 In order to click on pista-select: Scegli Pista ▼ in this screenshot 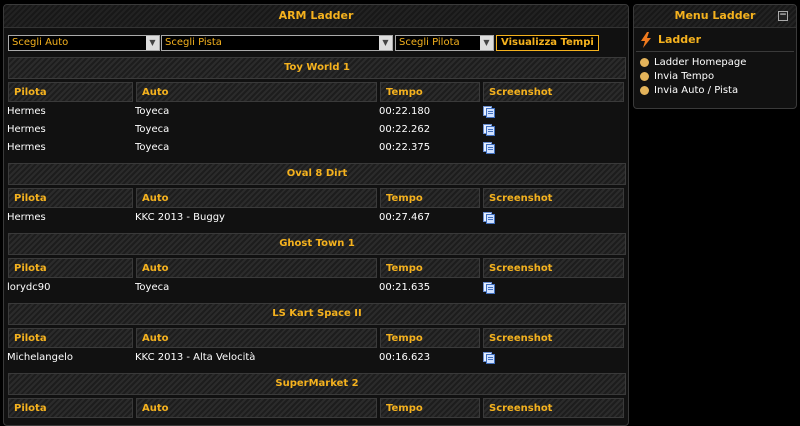, I will do `click(277, 43)`.